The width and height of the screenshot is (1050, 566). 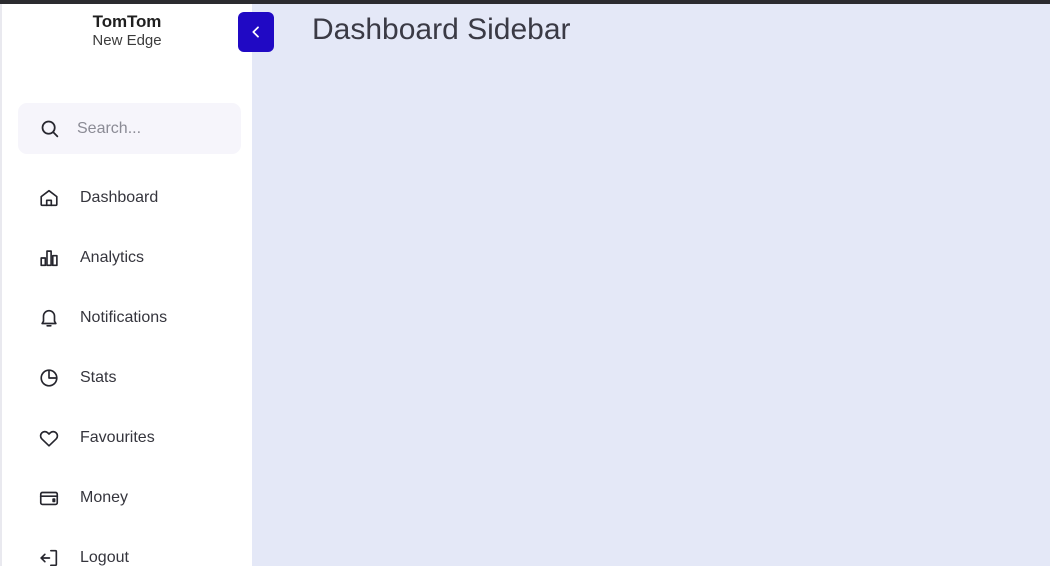 I want to click on wallet-icon, so click(x=49, y=498).